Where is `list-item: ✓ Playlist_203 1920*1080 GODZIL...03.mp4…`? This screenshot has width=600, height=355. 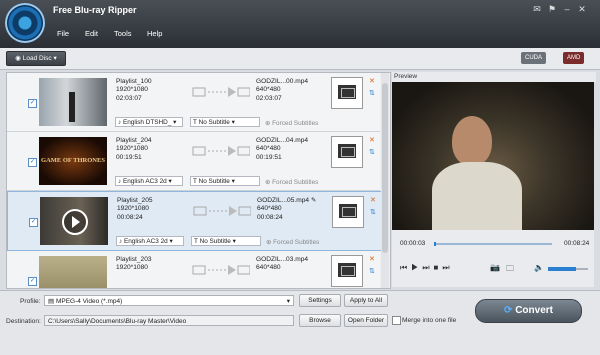 list-item: ✓ Playlist_203 1920*1080 GODZIL...03.mp4… is located at coordinates (193, 269).